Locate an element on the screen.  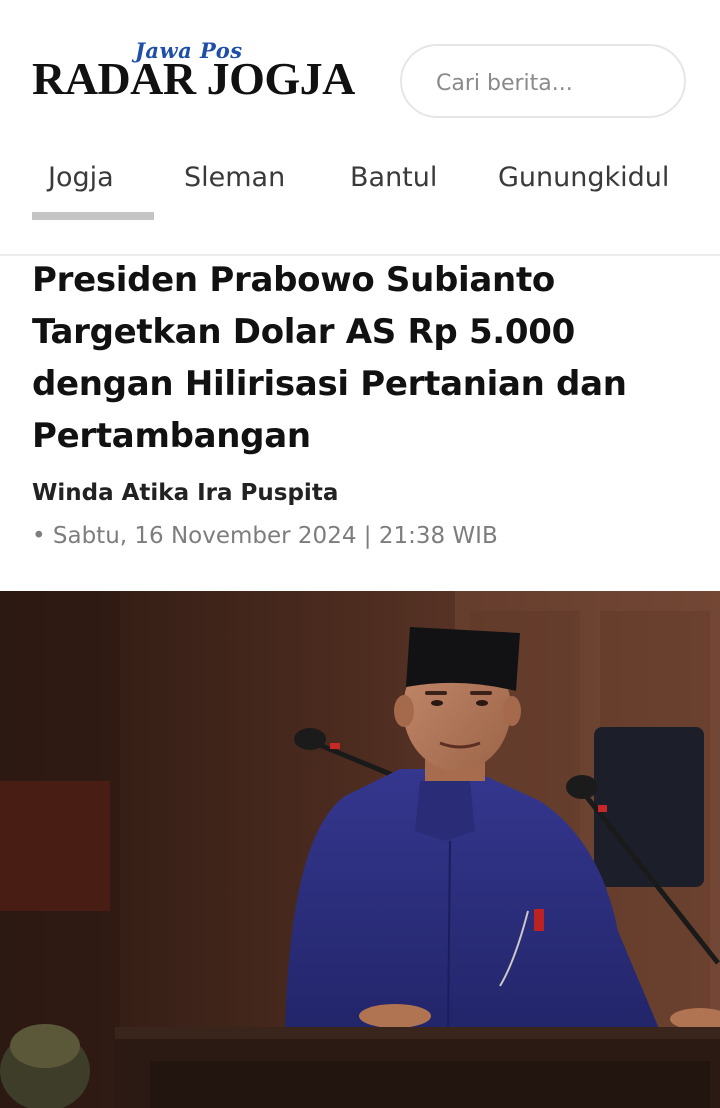
radar-jogja-logo: Jawa Pos RADAR JOGJA is located at coordinates (197, 73).